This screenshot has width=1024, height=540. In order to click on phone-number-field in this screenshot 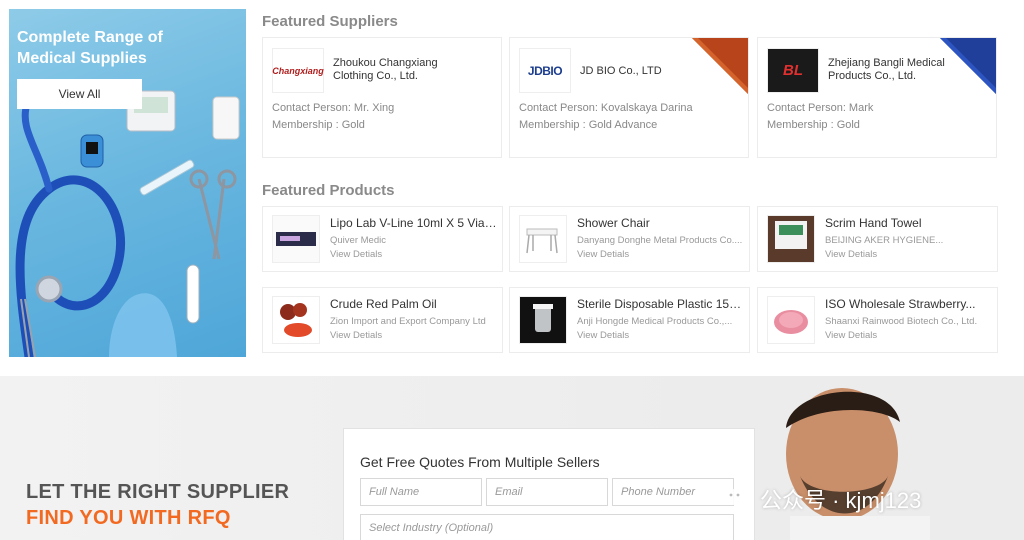, I will do `click(673, 492)`.